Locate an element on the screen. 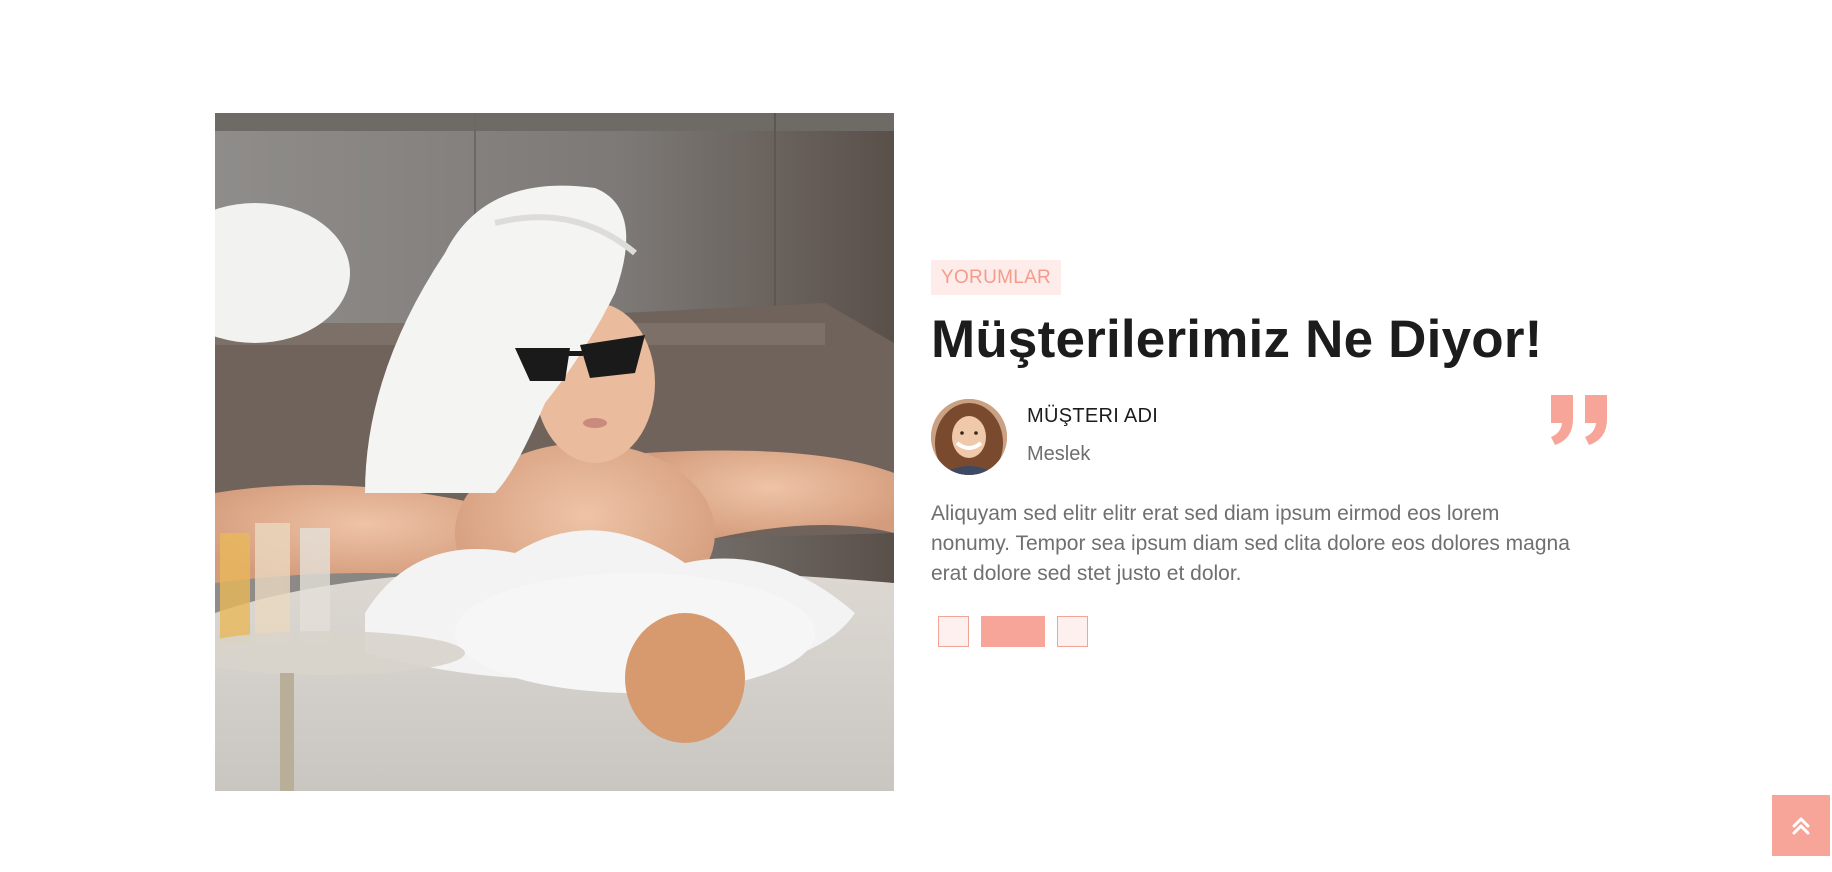 This screenshot has height=872, width=1832. double-chevron-up-icon is located at coordinates (1801, 825).